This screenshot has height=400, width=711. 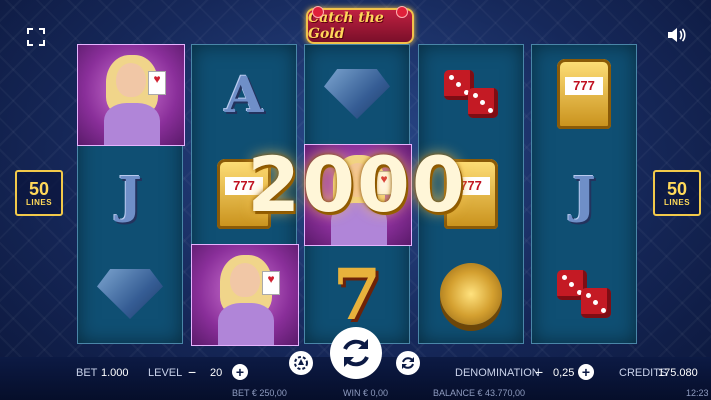 I want to click on autoplay-button, so click(x=301, y=363).